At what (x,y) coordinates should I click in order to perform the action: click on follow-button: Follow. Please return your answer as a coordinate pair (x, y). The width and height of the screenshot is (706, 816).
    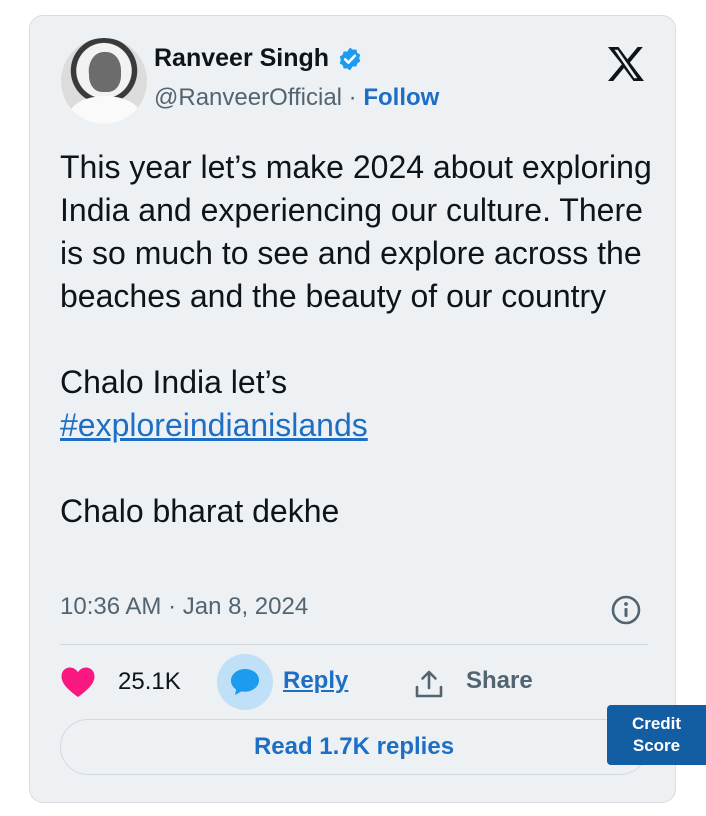
    Looking at the image, I should click on (401, 97).